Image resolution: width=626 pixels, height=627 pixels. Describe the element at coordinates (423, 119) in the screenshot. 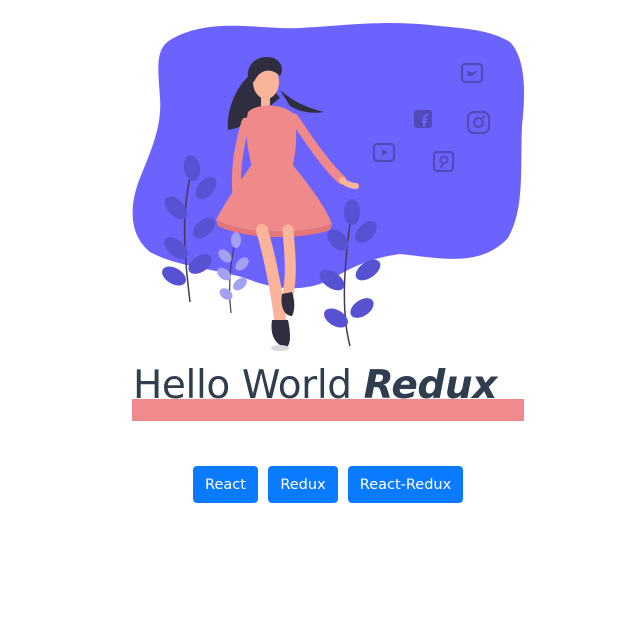

I see `facebook-icon` at that location.